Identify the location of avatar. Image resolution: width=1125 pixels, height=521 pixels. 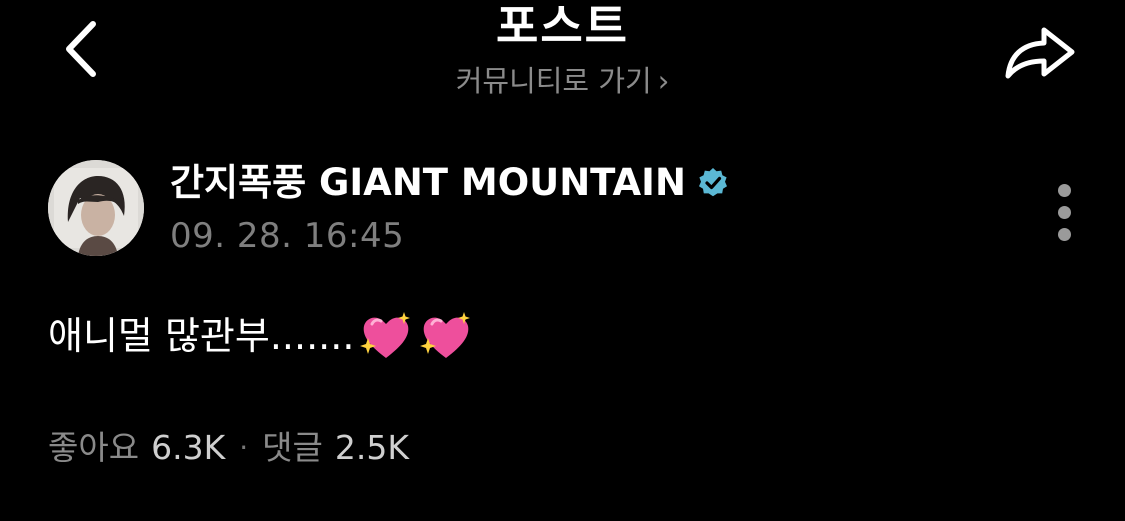
(96, 208).